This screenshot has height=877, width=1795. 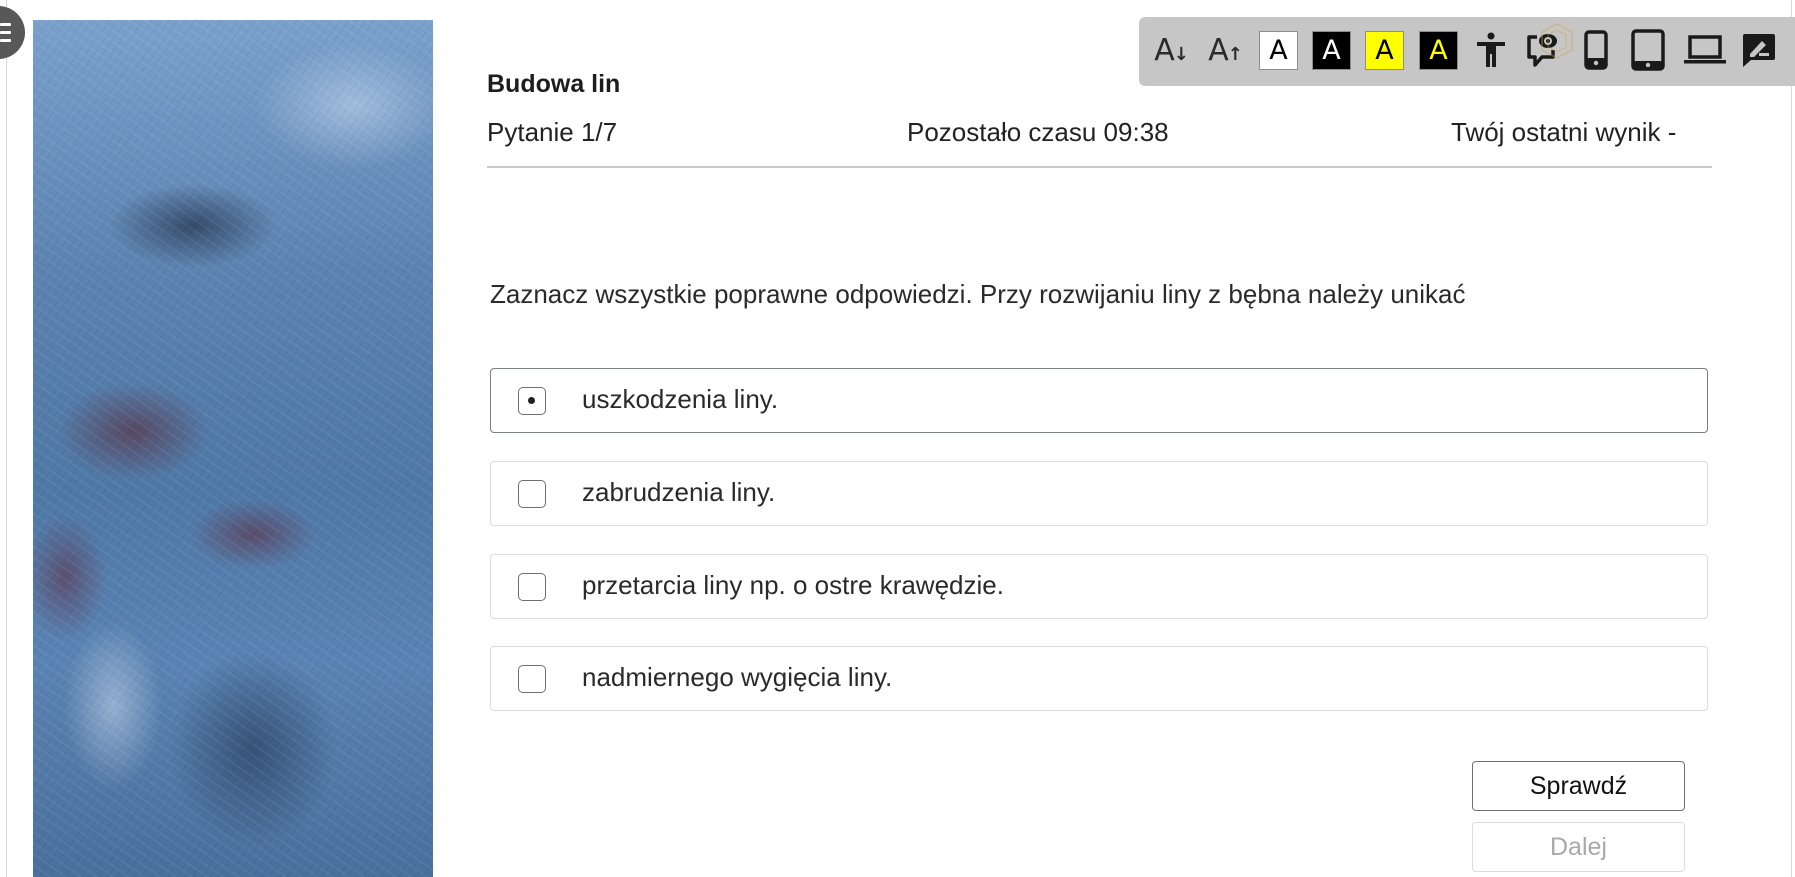 I want to click on increase-font-button: A↑, so click(x=1225, y=50).